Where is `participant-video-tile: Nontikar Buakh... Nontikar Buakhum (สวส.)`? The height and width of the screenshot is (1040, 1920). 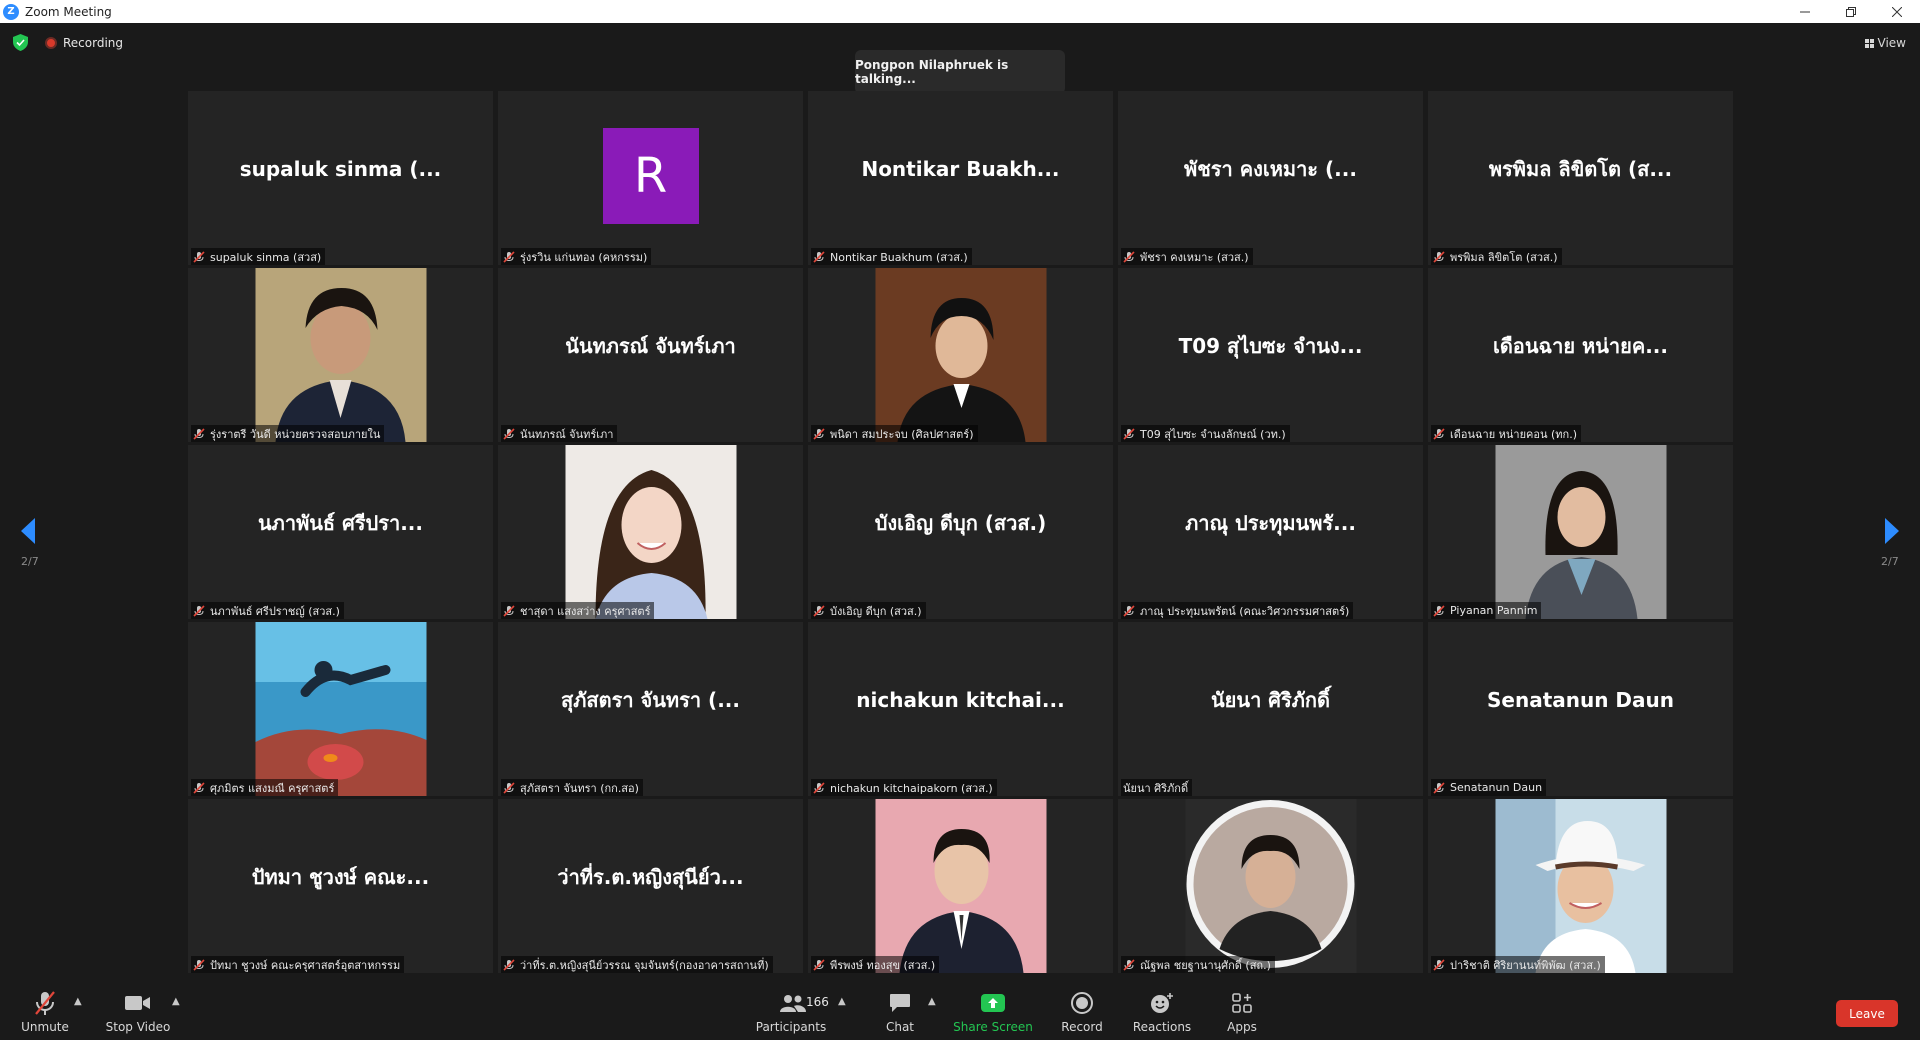
participant-video-tile: Nontikar Buakh... Nontikar Buakhum (สวส.) is located at coordinates (960, 178).